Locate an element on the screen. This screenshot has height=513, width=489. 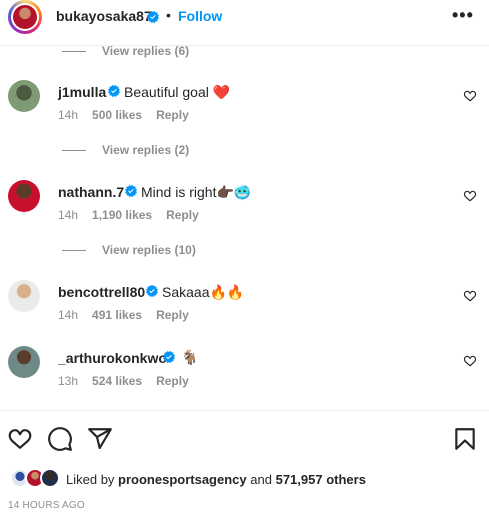
comment-text: Mind is right👉🏿🥶 is located at coordinates (196, 192).